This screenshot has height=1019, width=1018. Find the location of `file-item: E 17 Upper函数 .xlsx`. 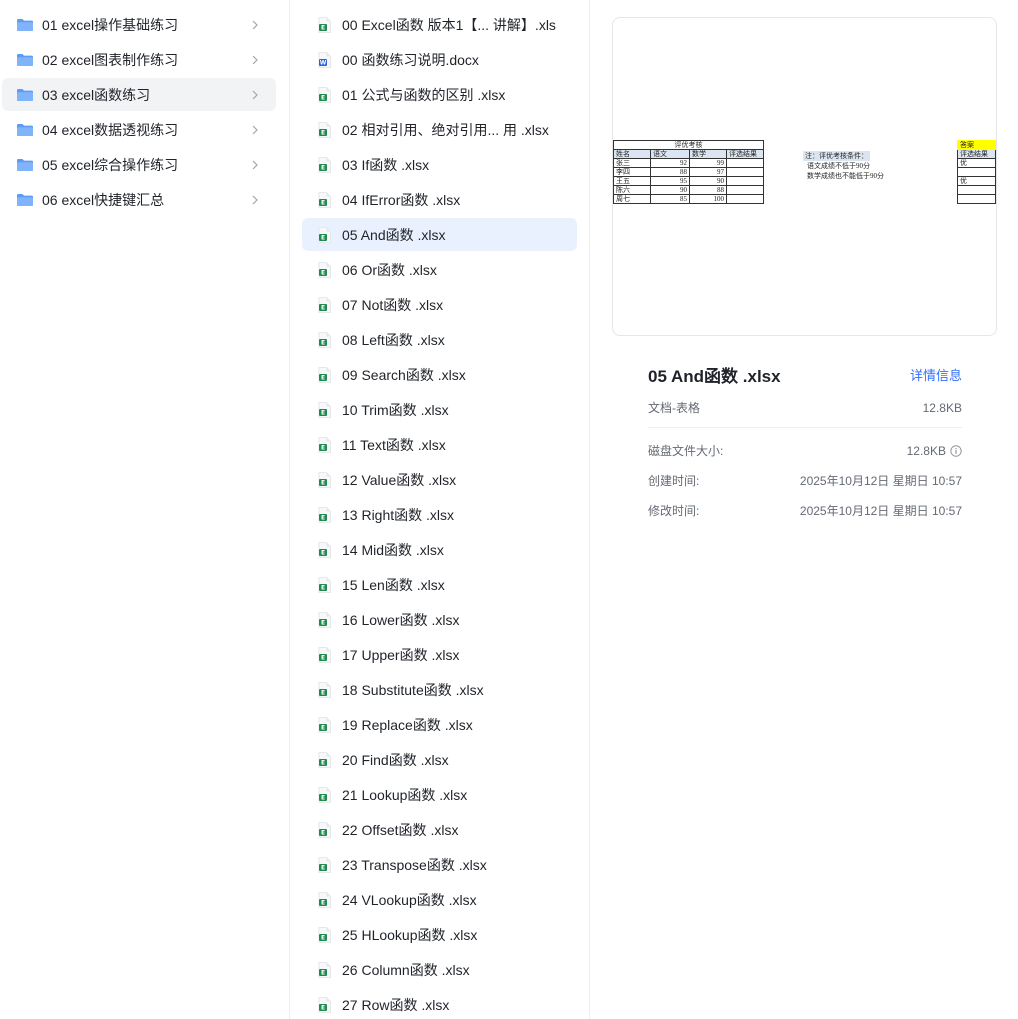

file-item: E 17 Upper函数 .xlsx is located at coordinates (439, 654).